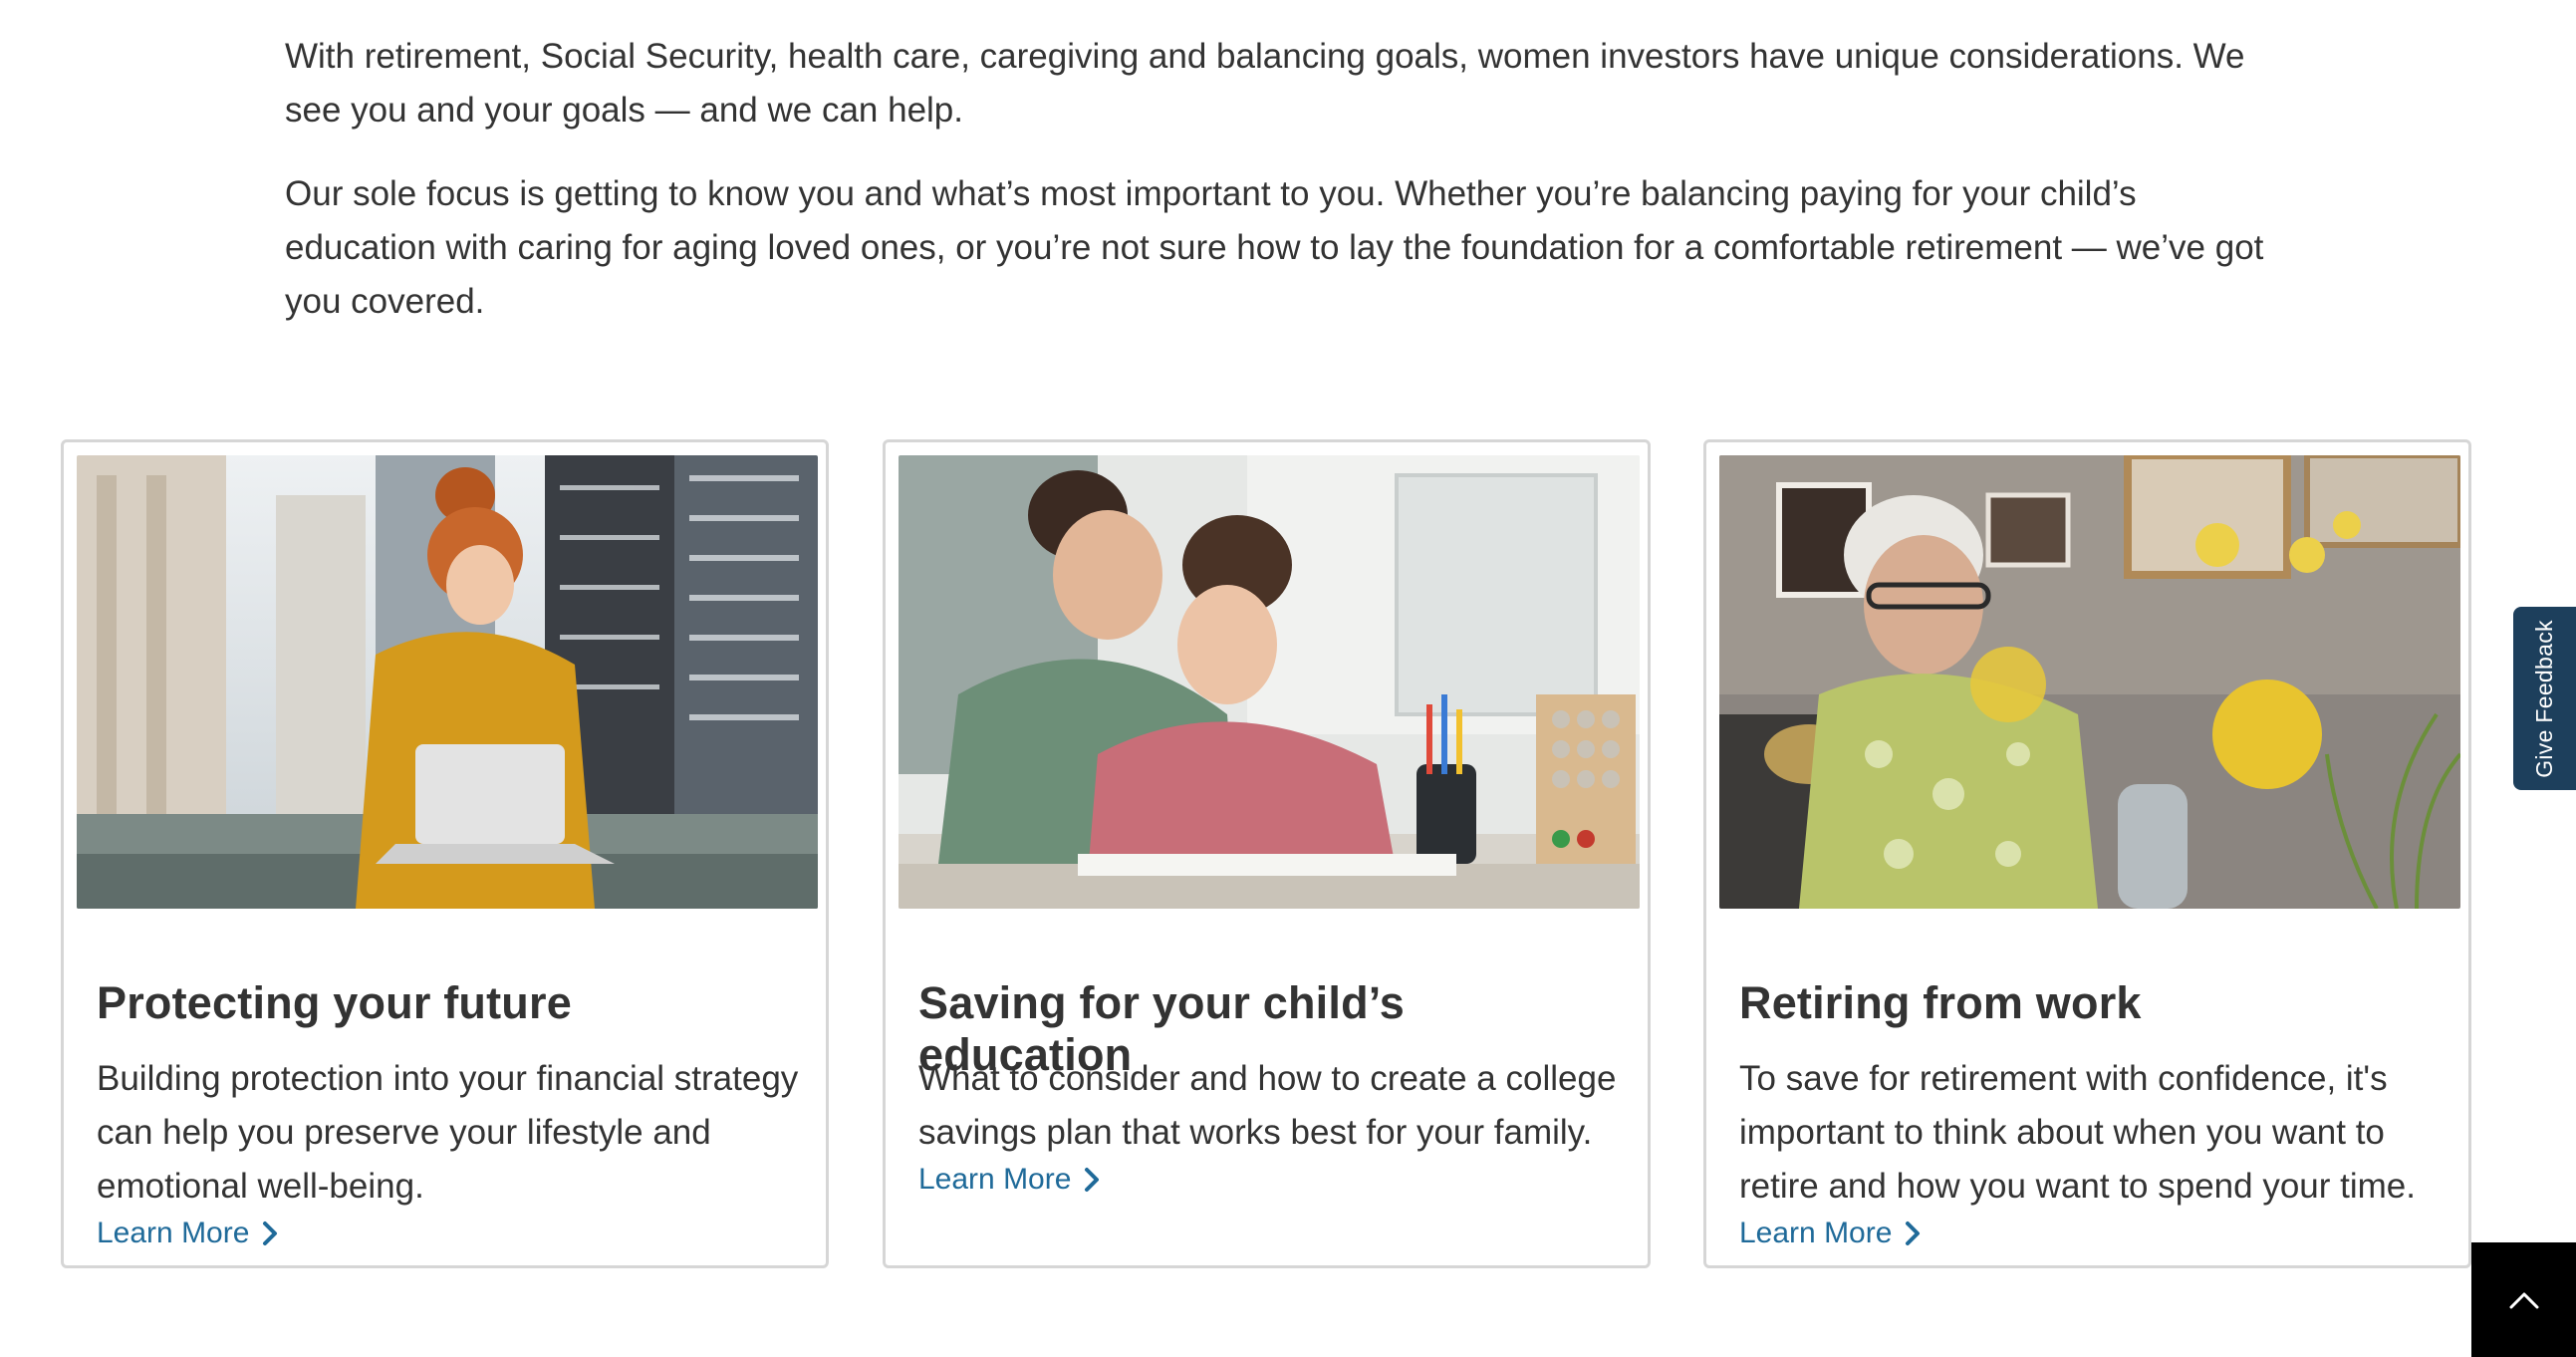  I want to click on chevron-up-icon, so click(2523, 1300).